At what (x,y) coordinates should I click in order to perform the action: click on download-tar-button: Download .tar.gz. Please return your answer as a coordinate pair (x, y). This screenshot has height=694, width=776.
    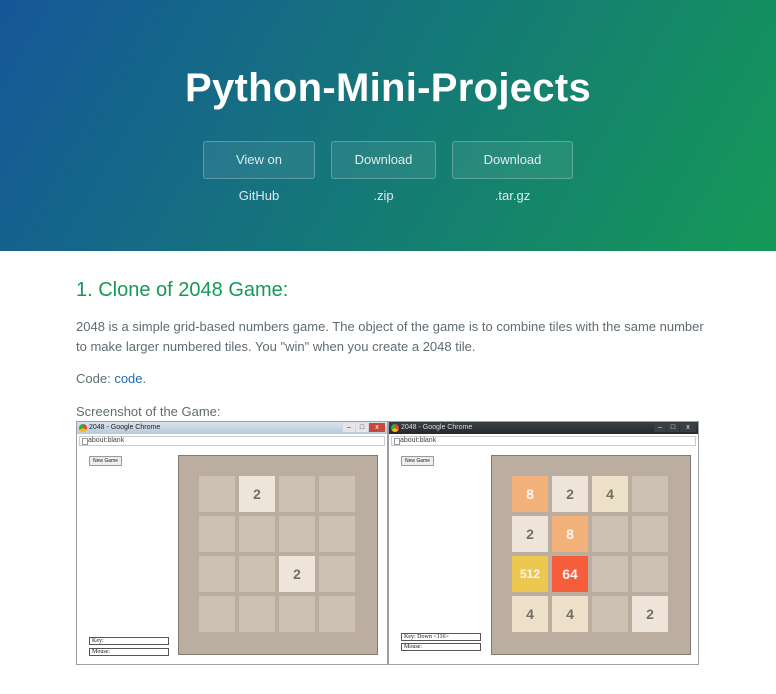
    Looking at the image, I should click on (512, 172).